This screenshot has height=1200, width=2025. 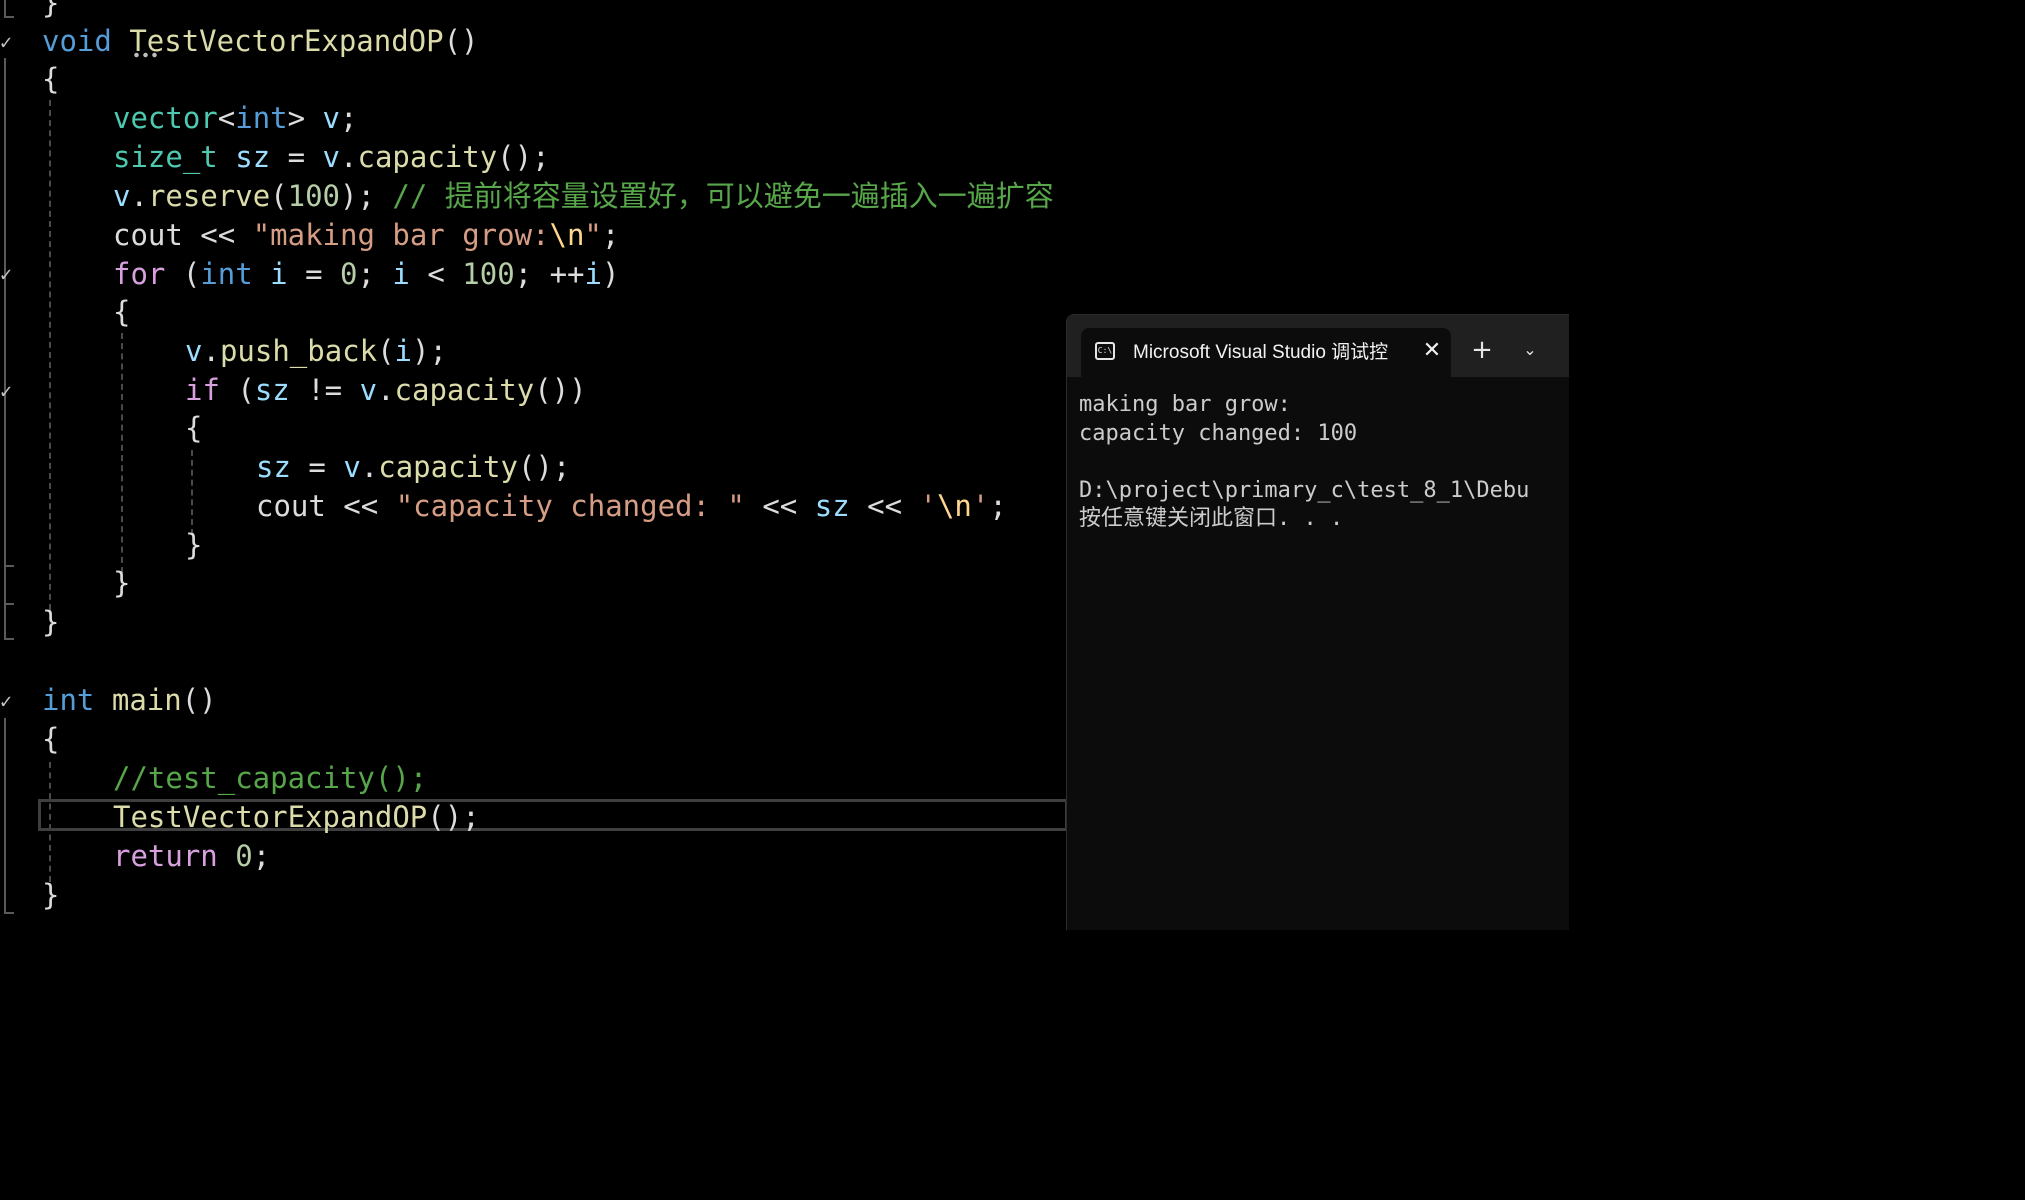 What do you see at coordinates (366, 196) in the screenshot?
I see `code-token: );` at bounding box center [366, 196].